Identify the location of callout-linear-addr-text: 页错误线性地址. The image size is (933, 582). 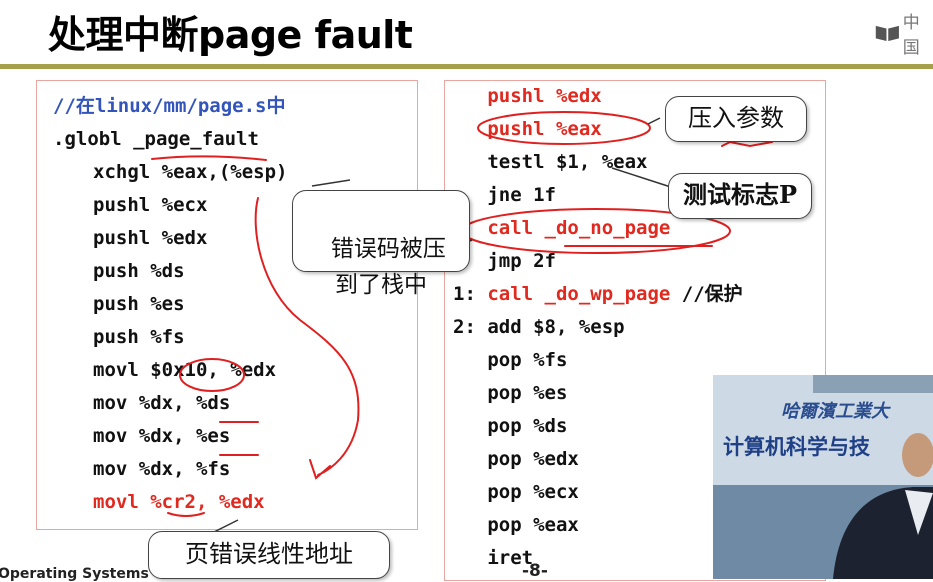
(269, 554).